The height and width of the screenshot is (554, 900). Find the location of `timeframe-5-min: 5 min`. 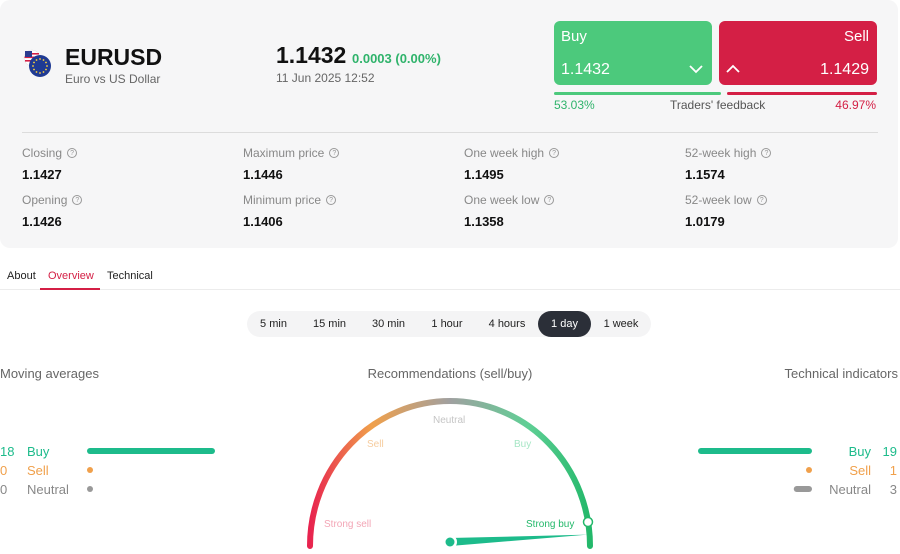

timeframe-5-min: 5 min is located at coordinates (273, 324).